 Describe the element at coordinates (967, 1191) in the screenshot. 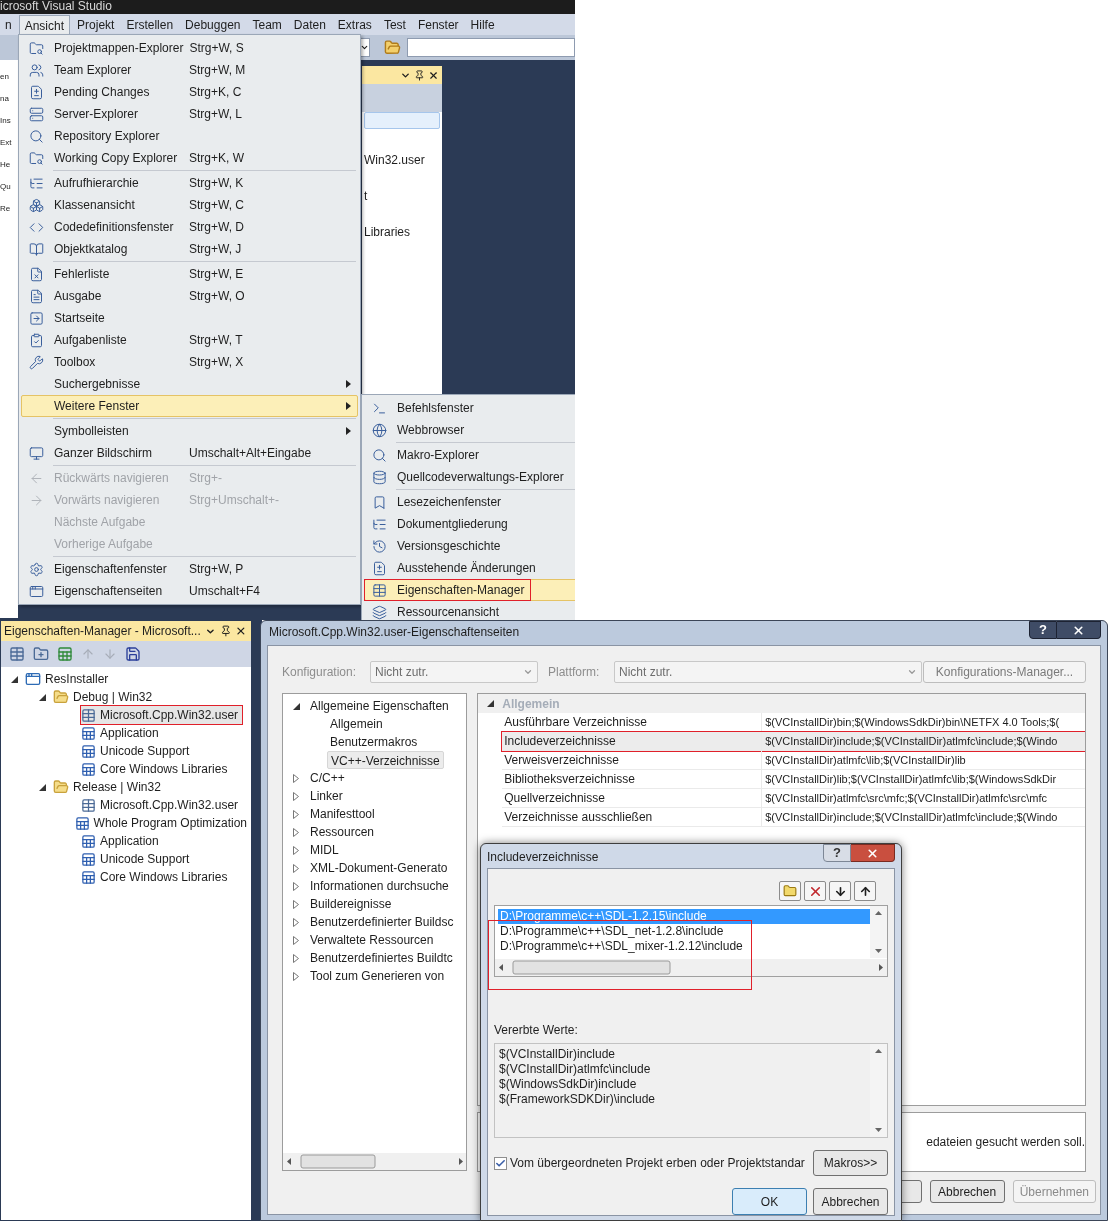

I see `dialog-button: Abbrechen` at that location.